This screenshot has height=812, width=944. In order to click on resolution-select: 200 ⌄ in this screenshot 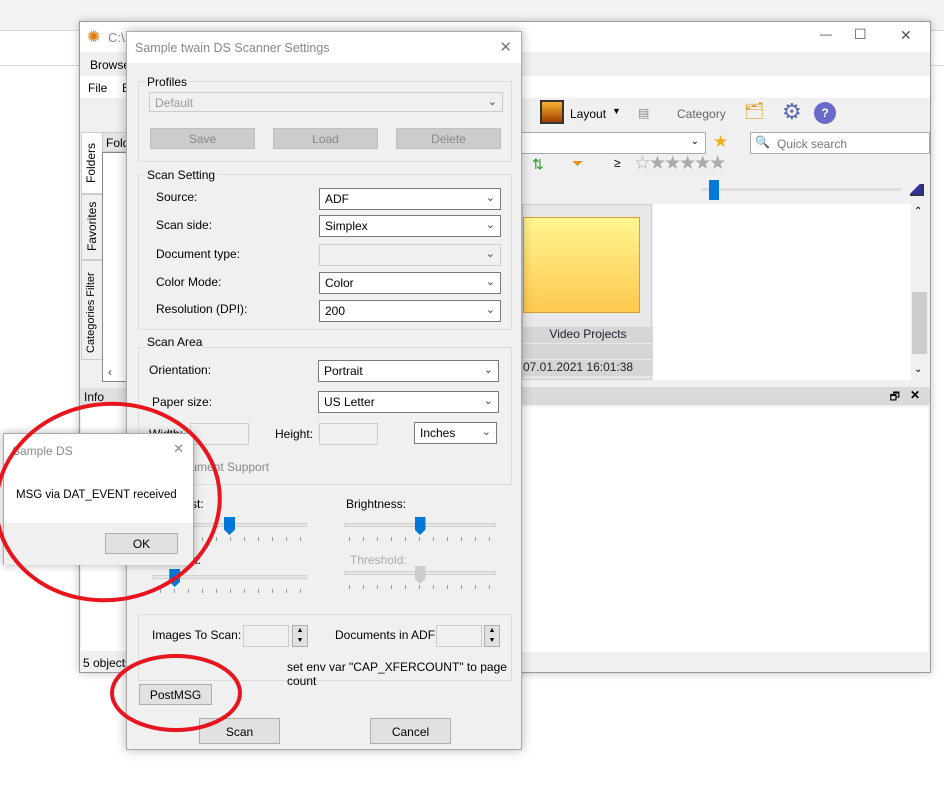, I will do `click(410, 311)`.